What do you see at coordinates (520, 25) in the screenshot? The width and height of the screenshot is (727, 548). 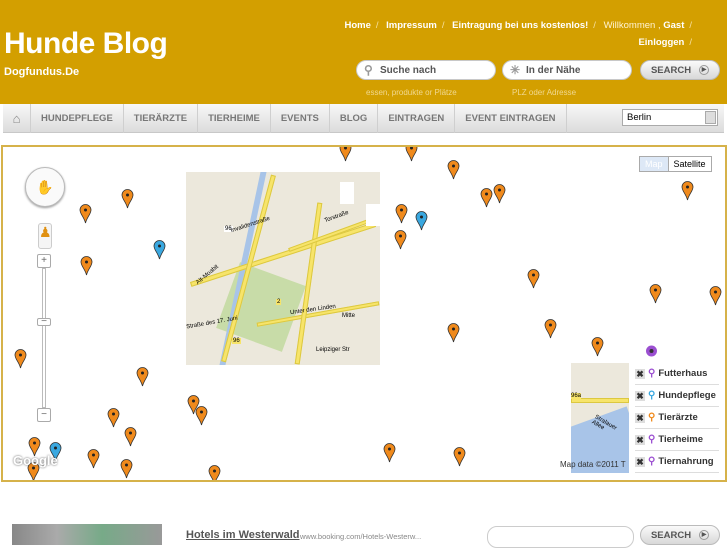 I see `eintragung-link: Eintragung bei uns kostenlos!` at bounding box center [520, 25].